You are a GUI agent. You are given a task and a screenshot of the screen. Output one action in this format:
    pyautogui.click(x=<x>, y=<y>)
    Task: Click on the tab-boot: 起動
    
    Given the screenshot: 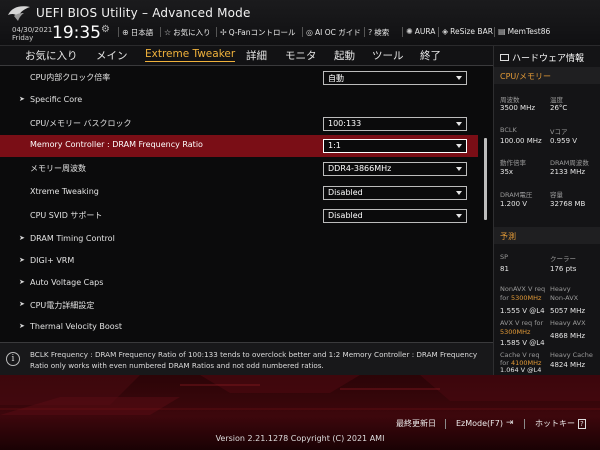 What is the action you would take?
    pyautogui.click(x=344, y=55)
    